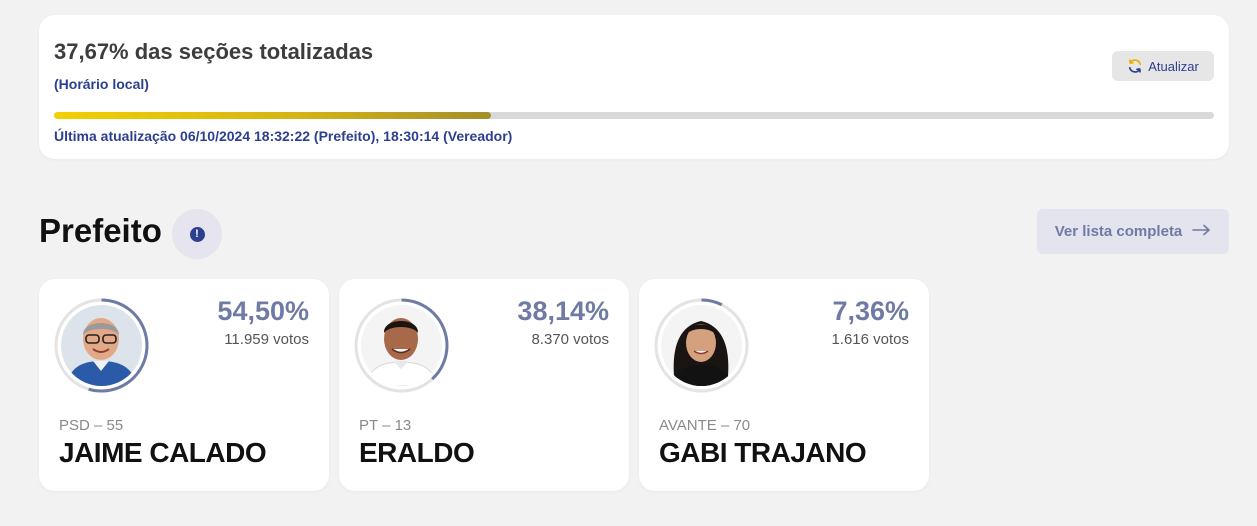 This screenshot has height=526, width=1257. Describe the element at coordinates (385, 425) in the screenshot. I see `party-number: PT – 13` at that location.